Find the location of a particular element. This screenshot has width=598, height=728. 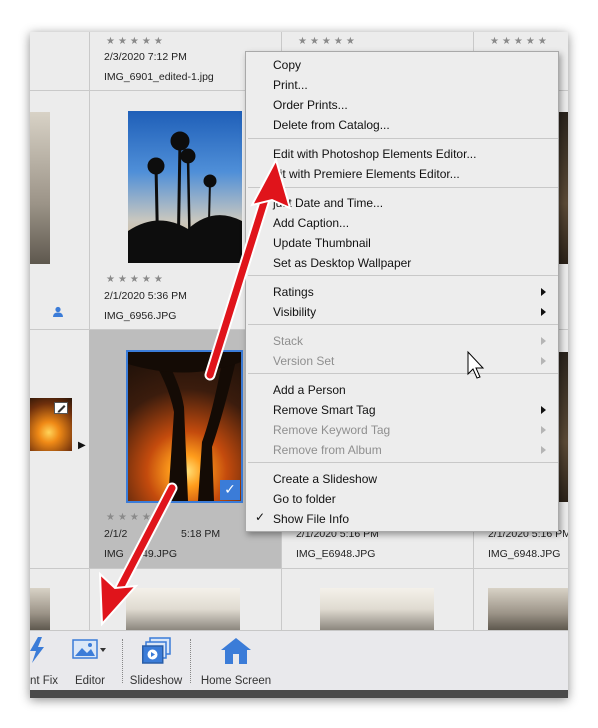

photo-filename: IMG_6901_edited-1.jpg is located at coordinates (159, 77).